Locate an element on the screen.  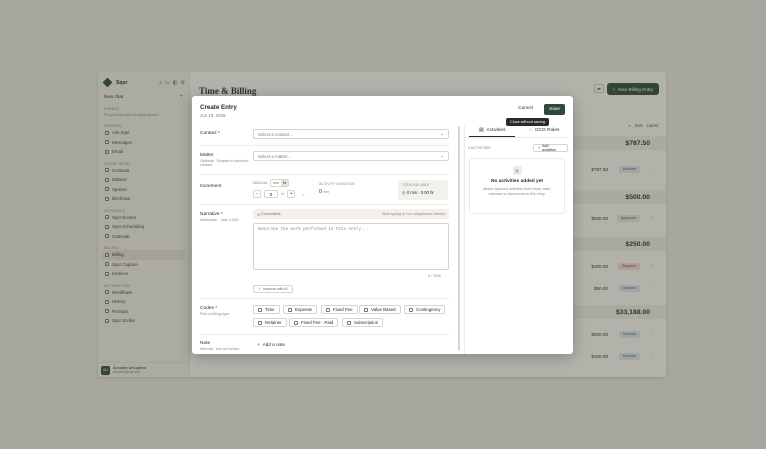
activities-count: 0 Activities is located at coordinates (479, 148).